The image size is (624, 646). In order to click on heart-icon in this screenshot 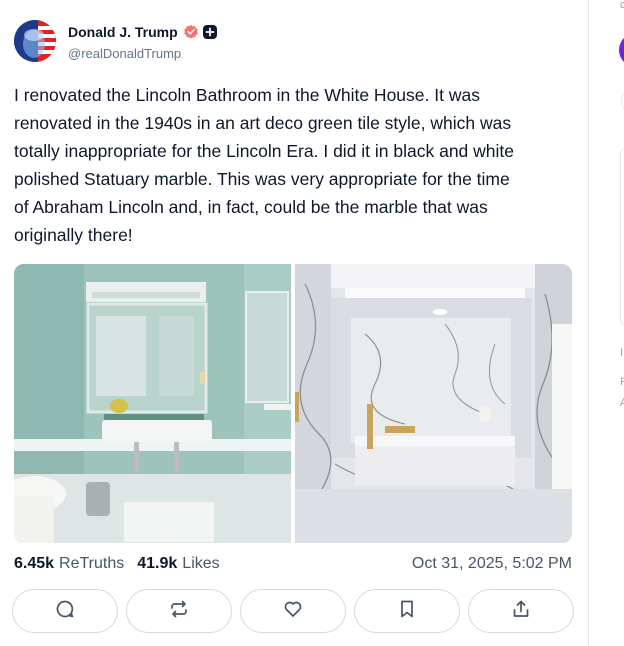, I will do `click(293, 611)`.